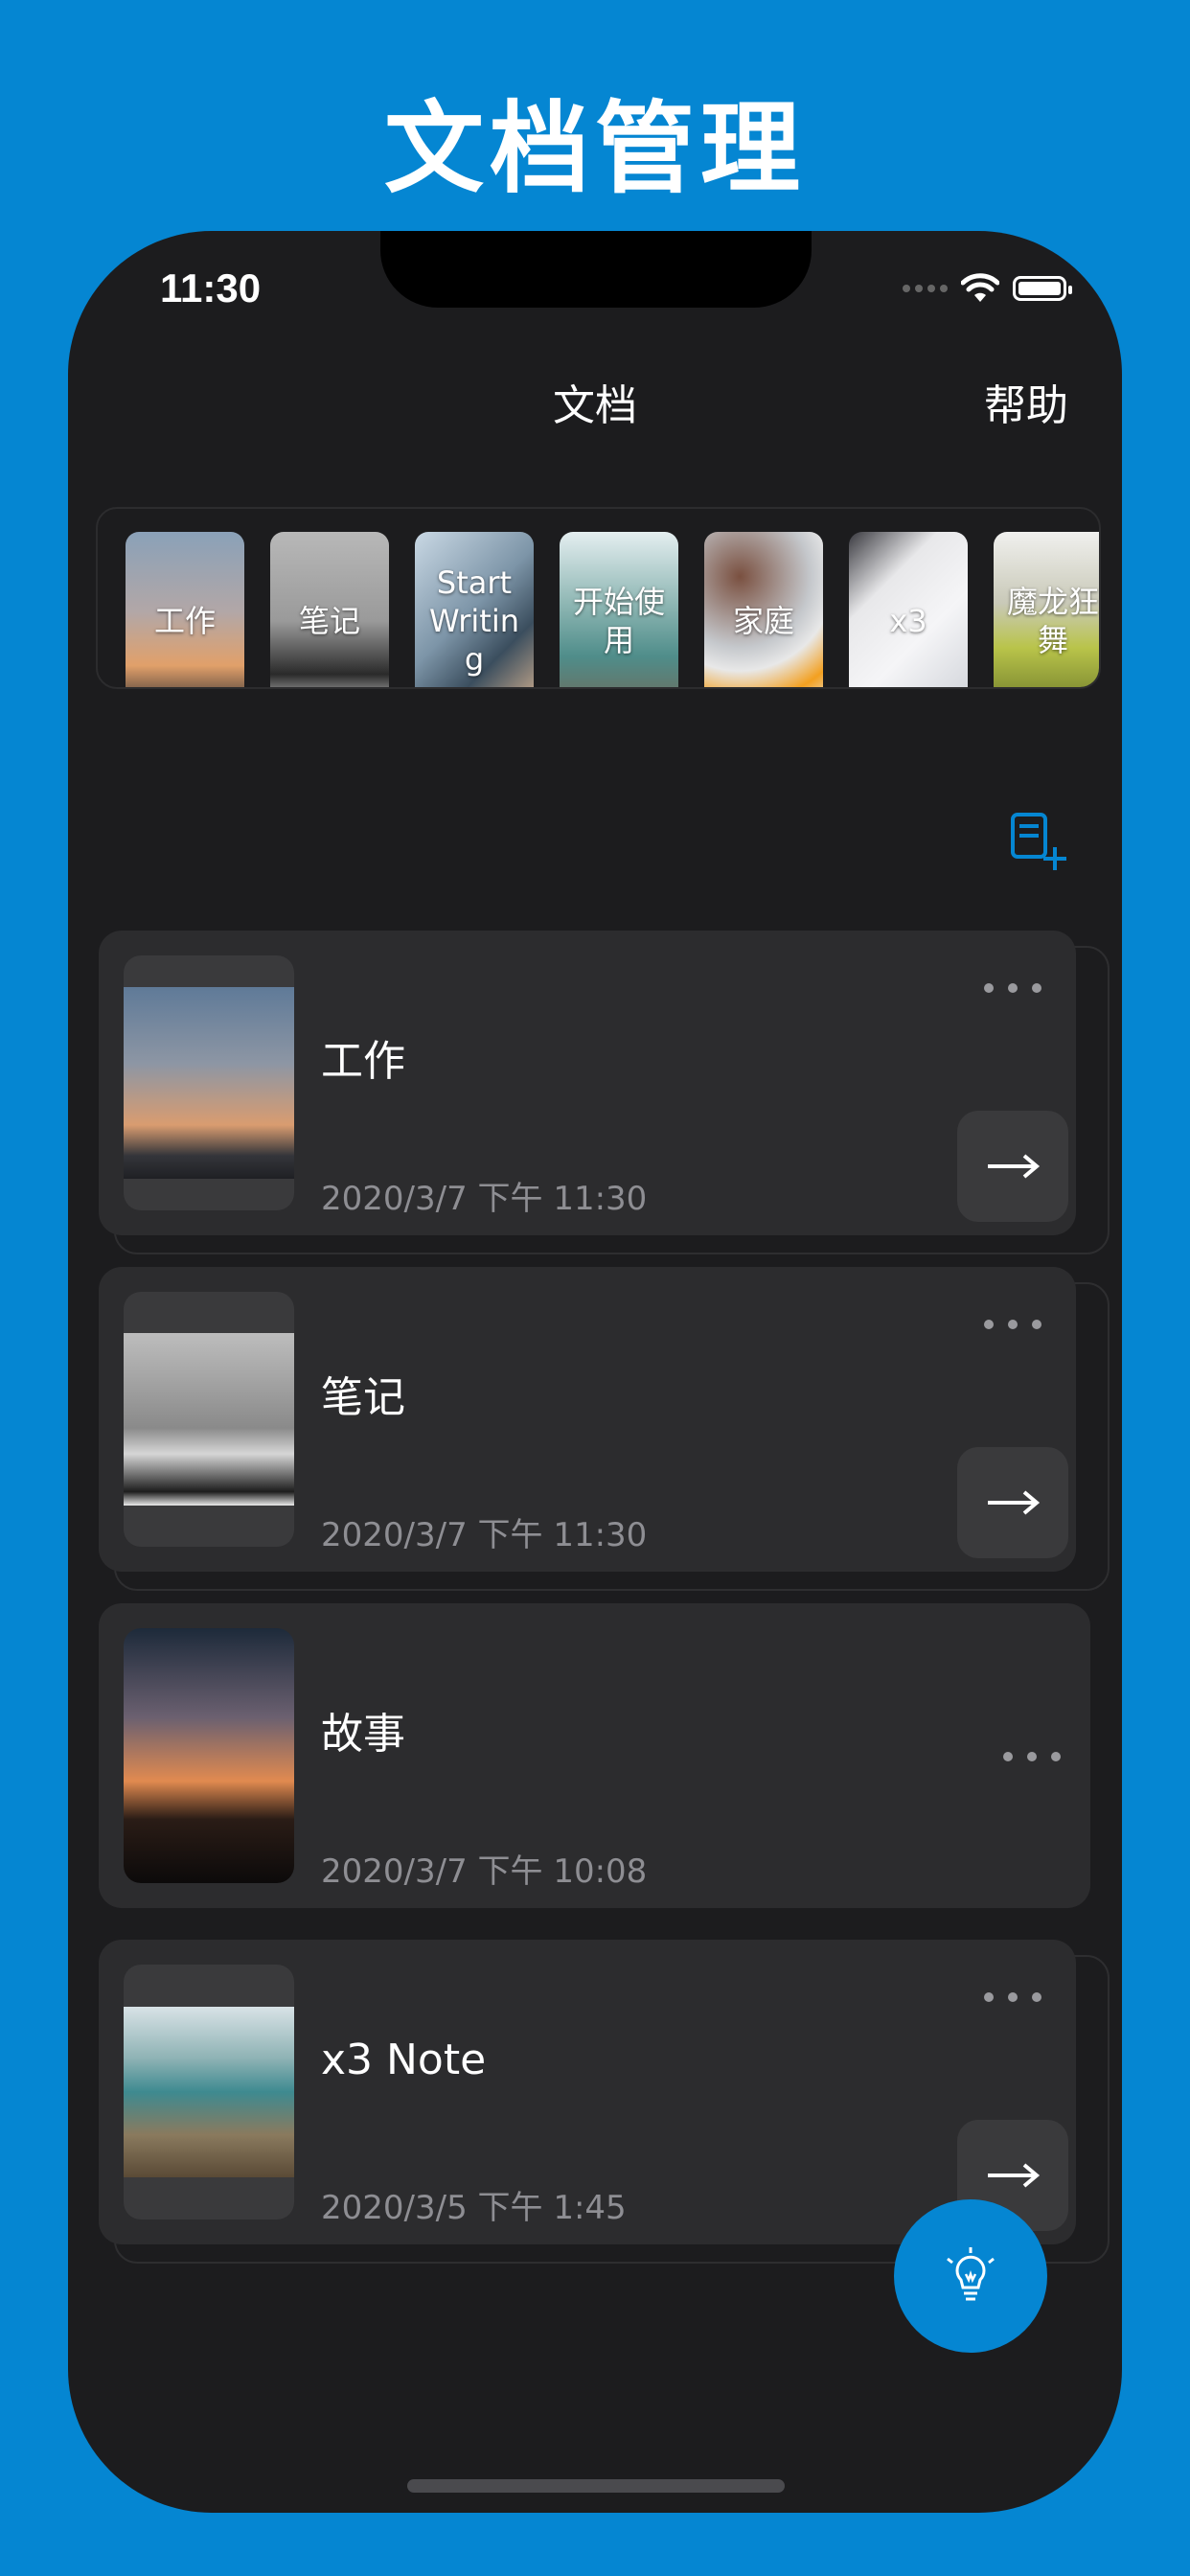 The width and height of the screenshot is (1190, 2576). I want to click on notebook-thumb: x3, so click(909, 609).